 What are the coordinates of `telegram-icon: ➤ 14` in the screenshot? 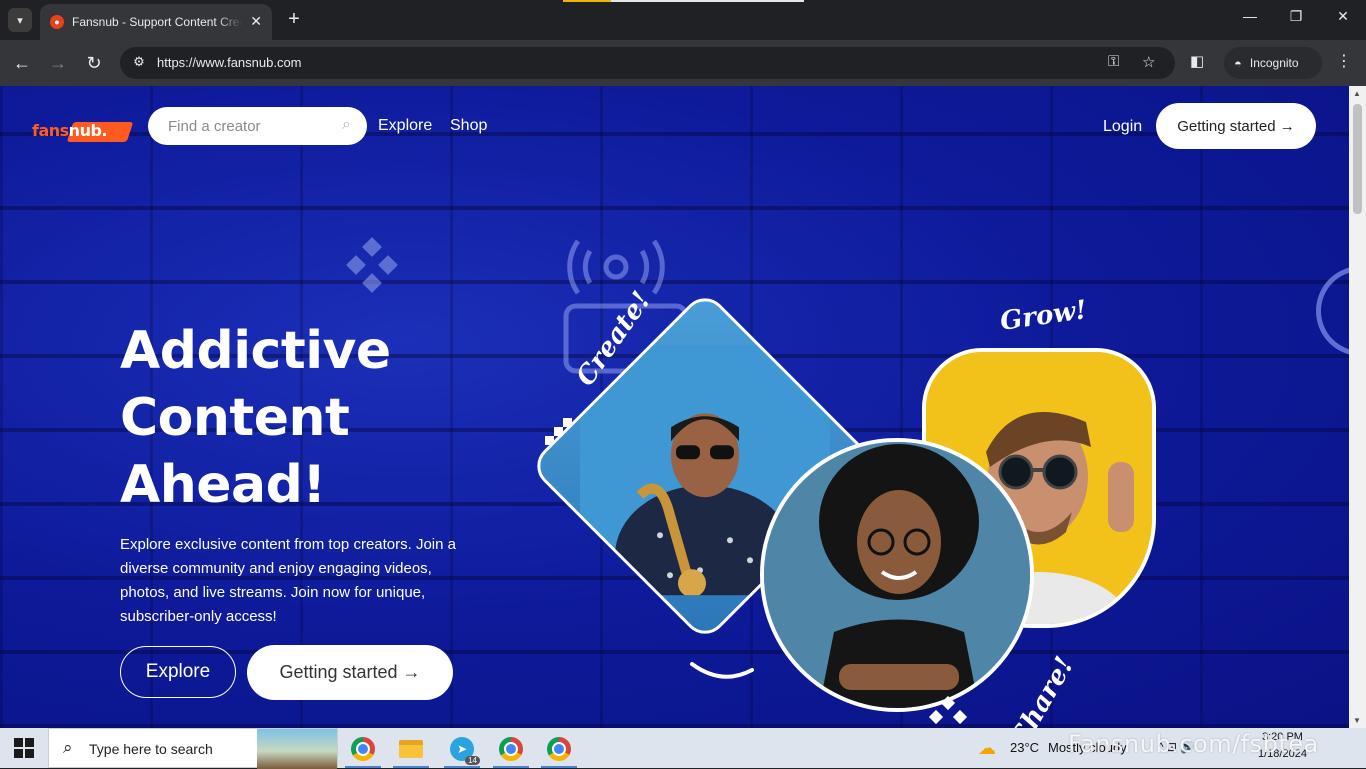 It's located at (465, 751).